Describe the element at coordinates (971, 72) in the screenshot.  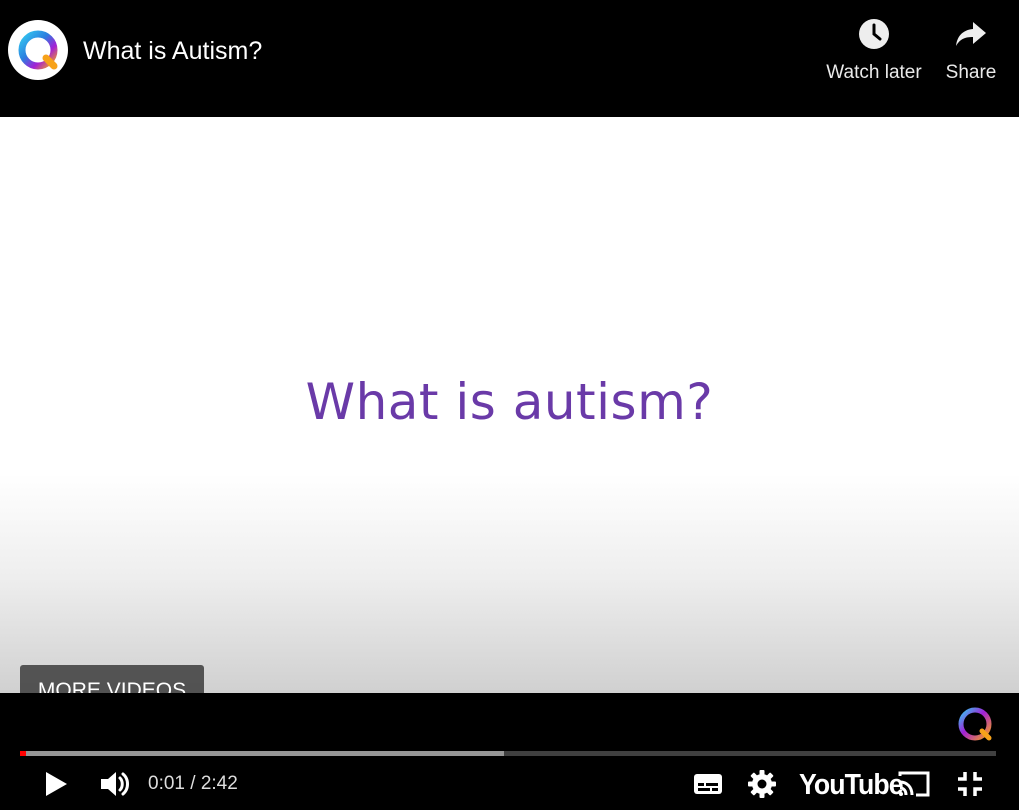
I see `share-label: Share` at that location.